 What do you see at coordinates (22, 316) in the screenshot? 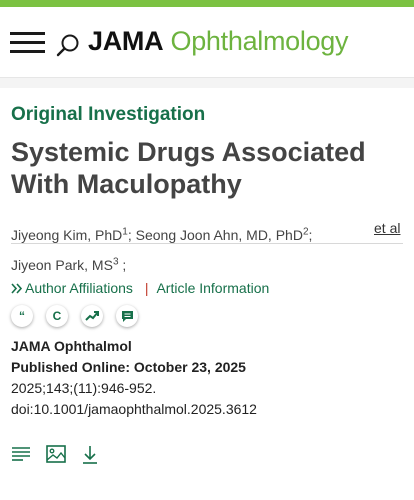
I see `quote-icon: “` at bounding box center [22, 316].